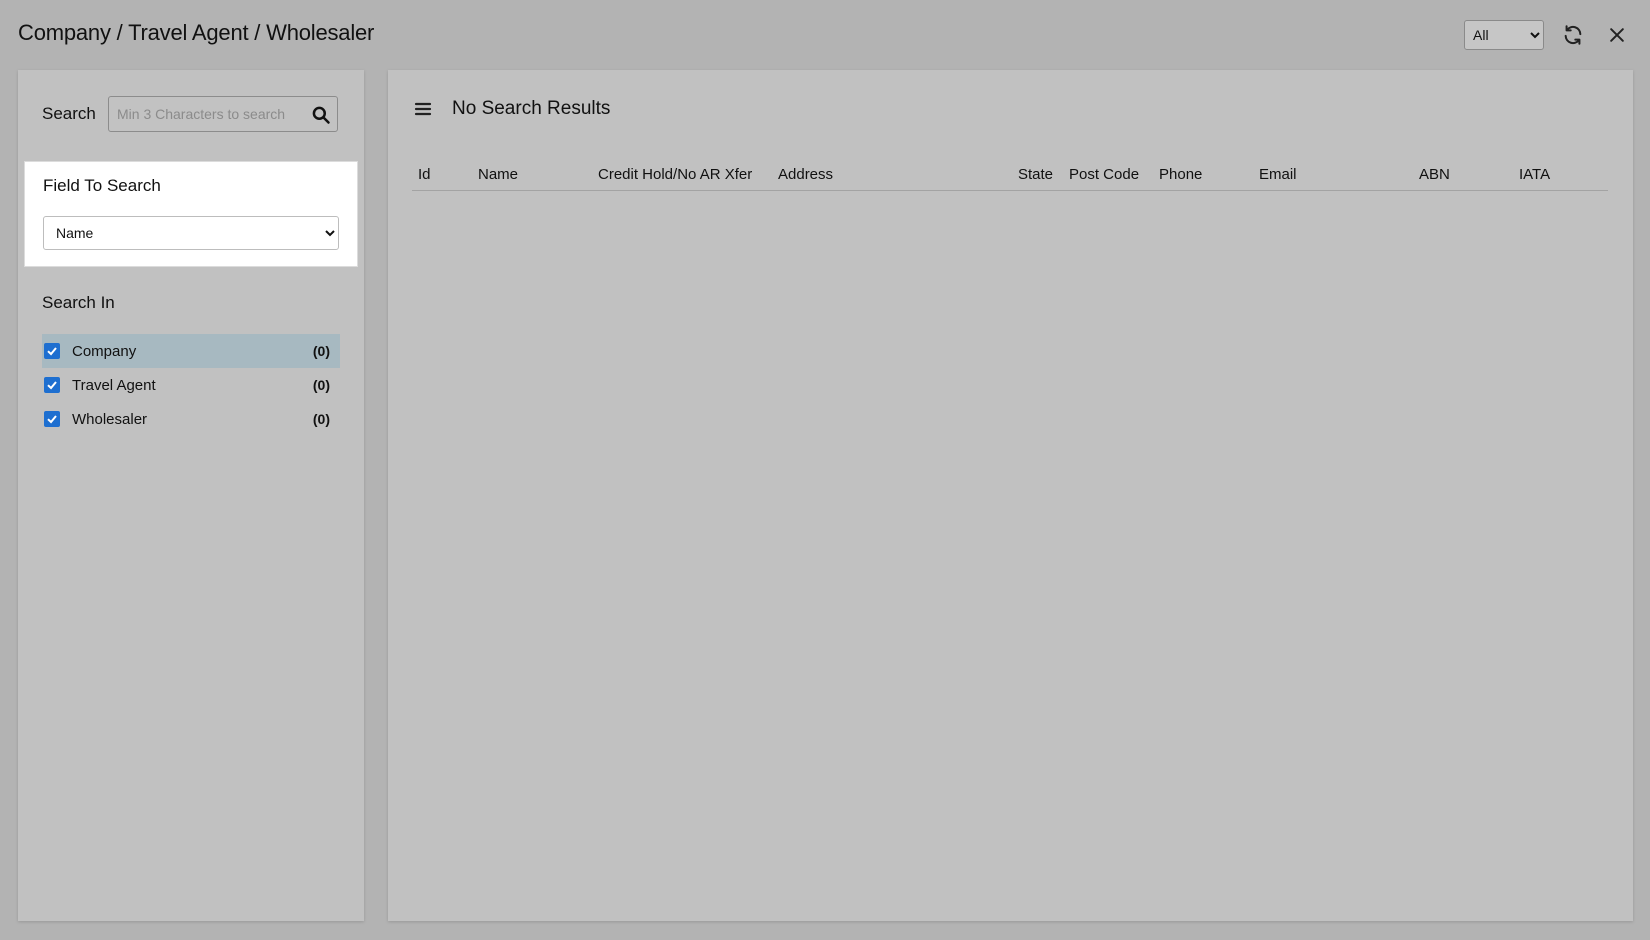 Image resolution: width=1650 pixels, height=940 pixels. I want to click on column-header-name: Name, so click(532, 175).